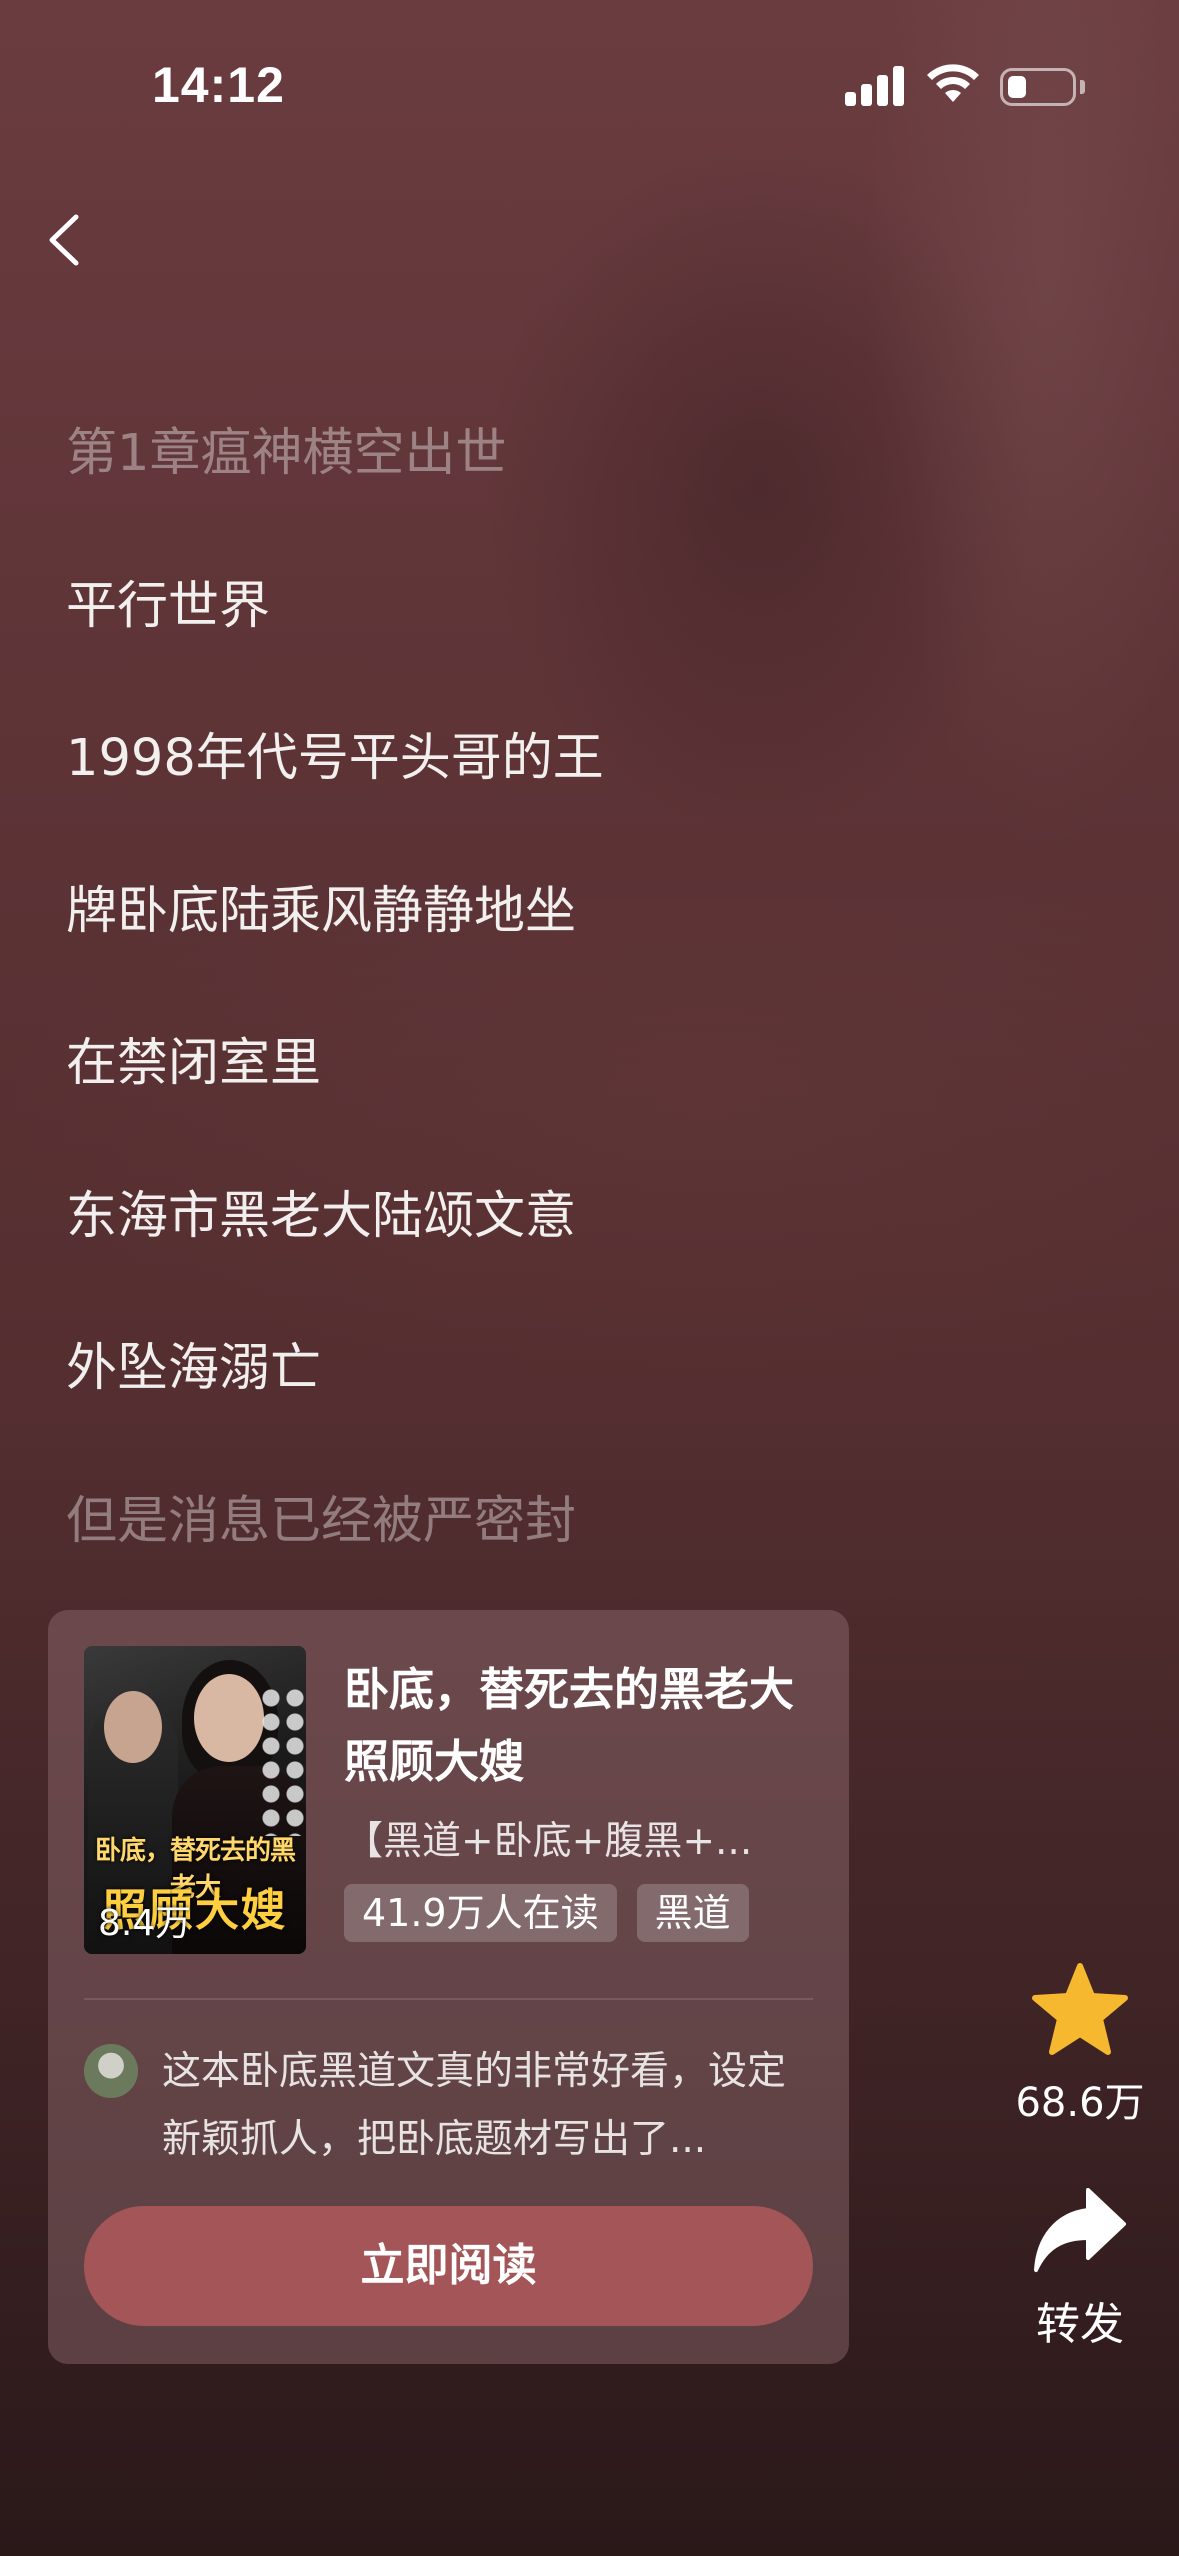 The width and height of the screenshot is (1179, 2556). Describe the element at coordinates (65, 240) in the screenshot. I see `back-arrow-icon` at that location.